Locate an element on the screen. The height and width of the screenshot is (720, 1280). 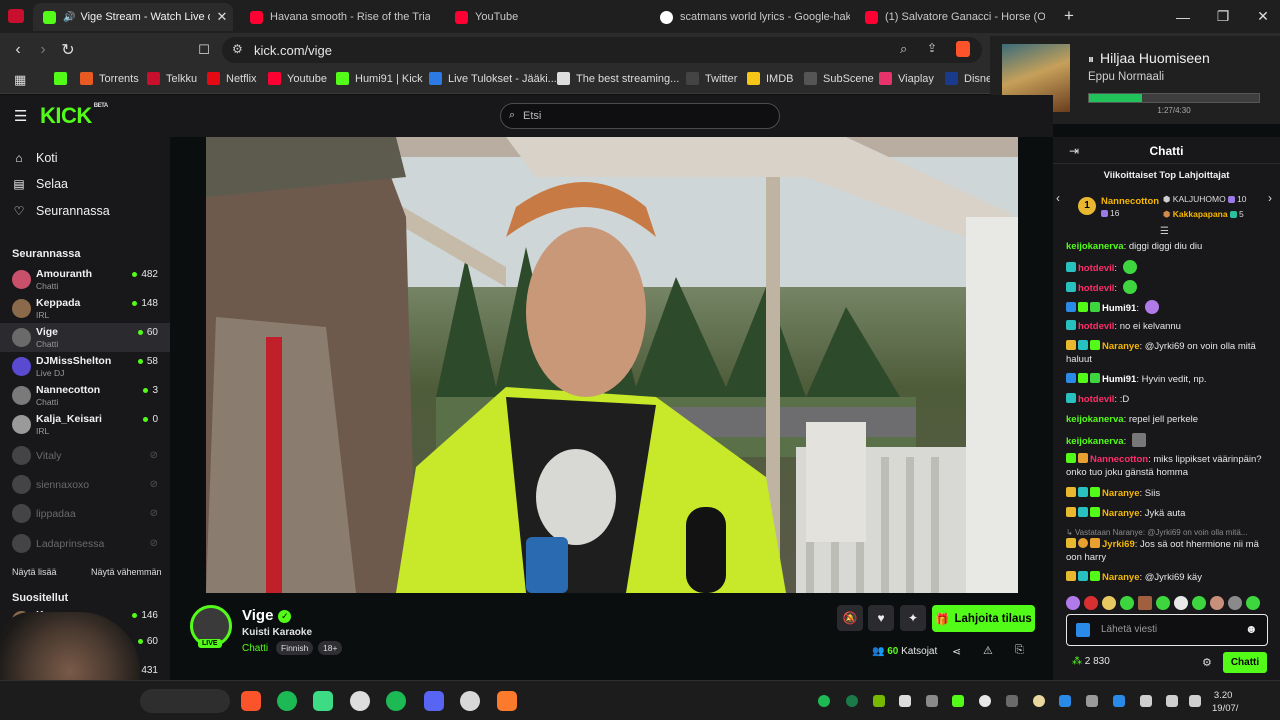
bookmark-icon: ☐ is located at coordinates (204, 50).